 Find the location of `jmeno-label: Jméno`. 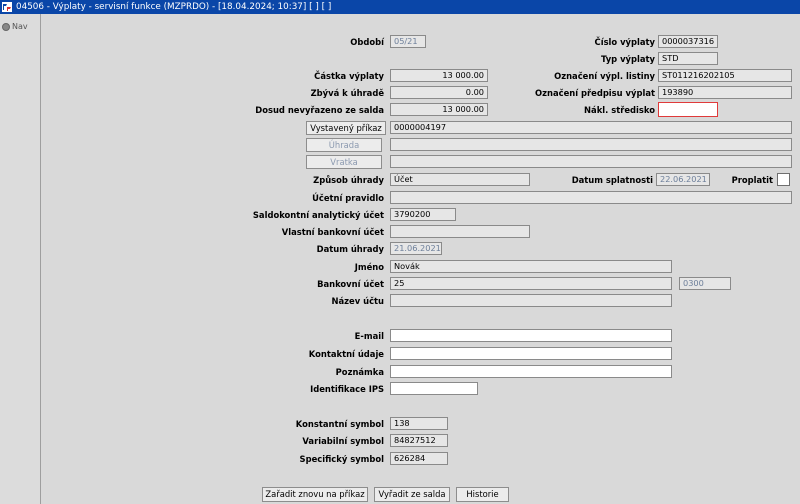

jmeno-label: Jméno is located at coordinates (369, 267).